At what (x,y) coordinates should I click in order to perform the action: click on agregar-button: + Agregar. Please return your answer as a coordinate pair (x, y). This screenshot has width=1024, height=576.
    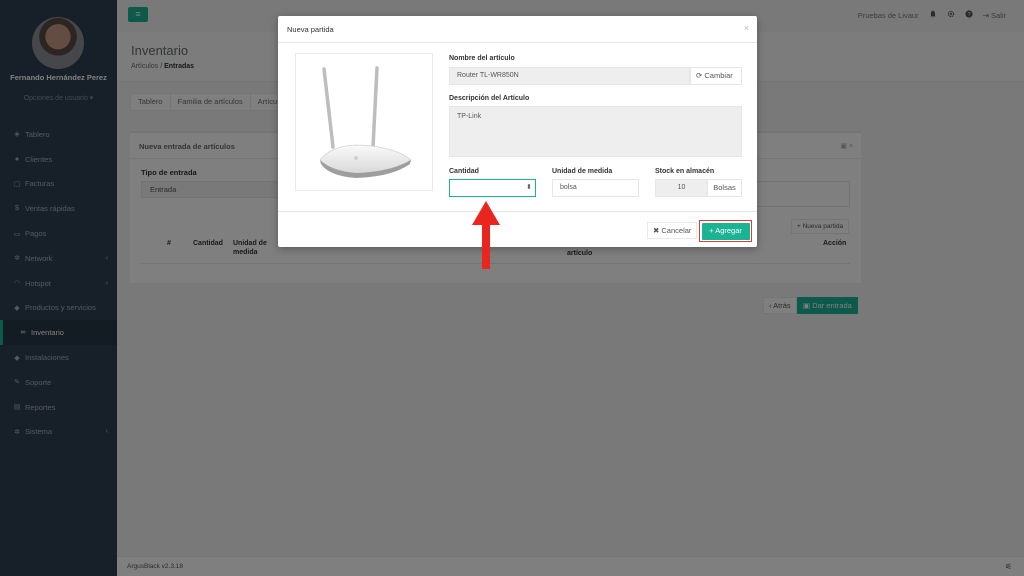
    Looking at the image, I should click on (725, 231).